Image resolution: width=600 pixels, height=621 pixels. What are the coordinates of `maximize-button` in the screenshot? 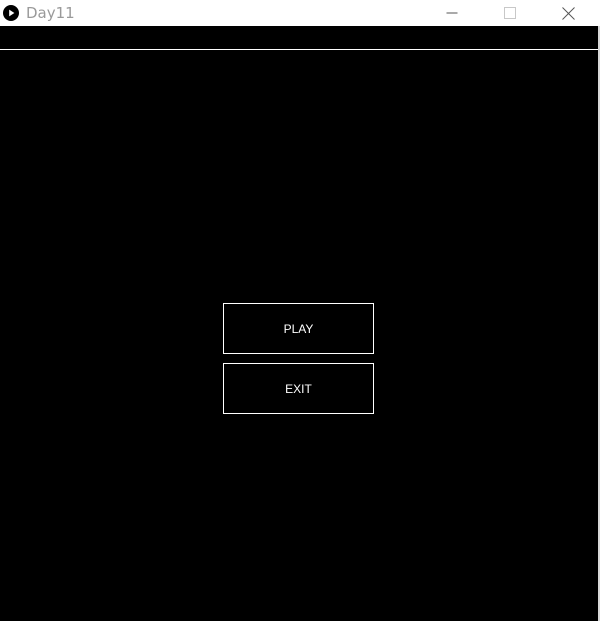 It's located at (510, 13).